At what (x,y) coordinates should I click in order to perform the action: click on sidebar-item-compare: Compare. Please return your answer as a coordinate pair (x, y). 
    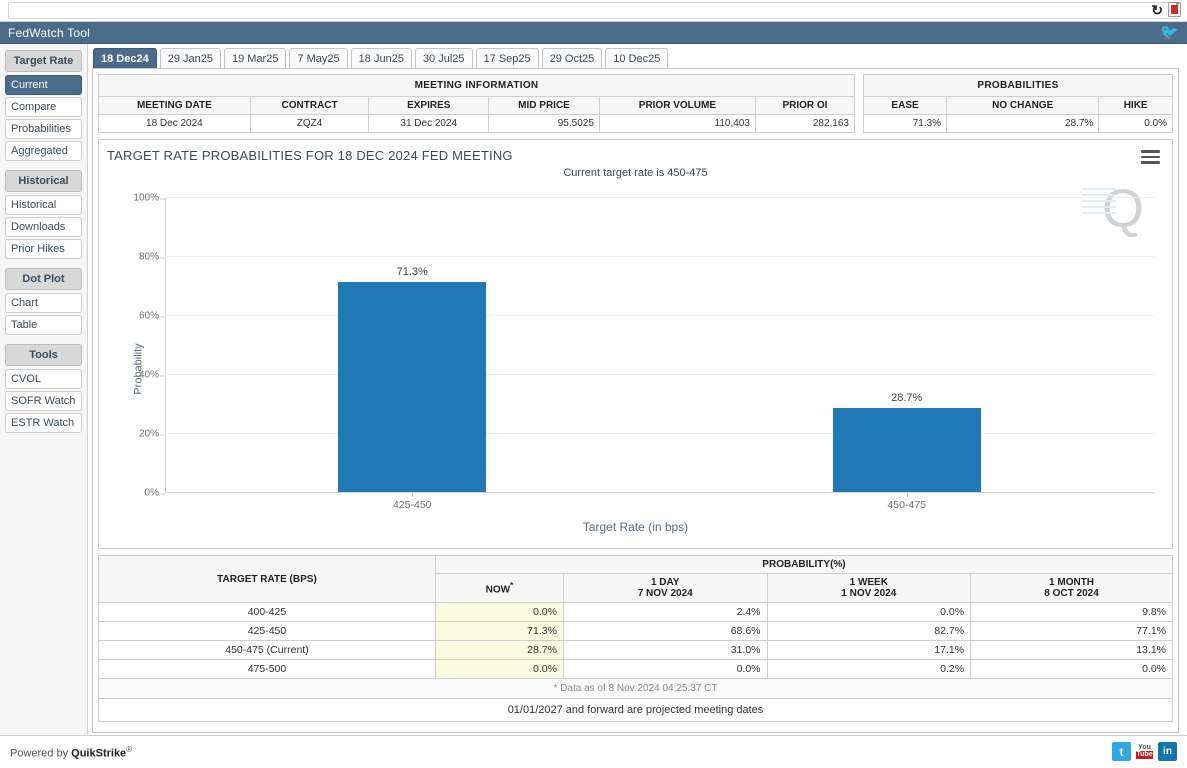
    Looking at the image, I should click on (43, 107).